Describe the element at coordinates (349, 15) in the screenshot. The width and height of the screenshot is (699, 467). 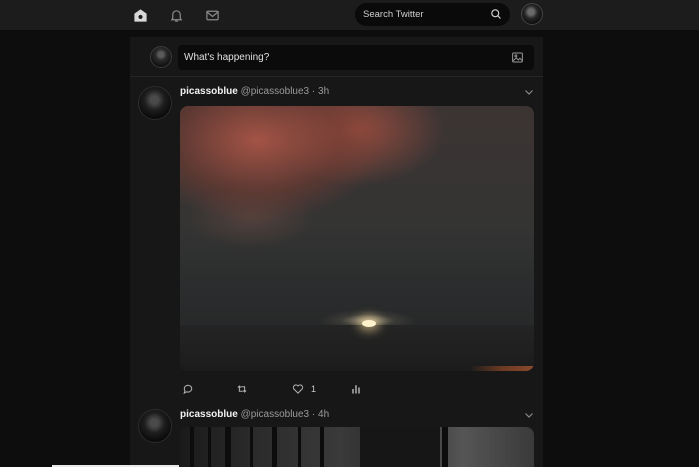
I see `top-navigation-bar` at that location.